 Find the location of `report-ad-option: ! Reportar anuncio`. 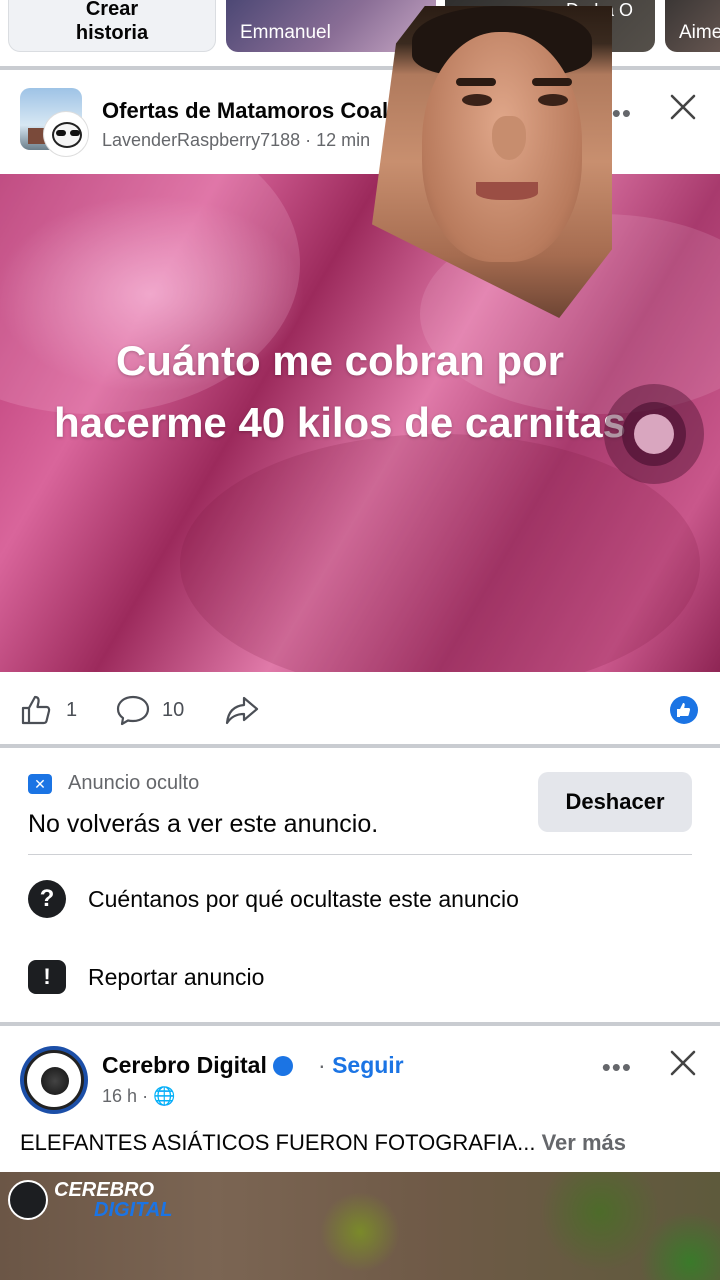

report-ad-option: ! Reportar anuncio is located at coordinates (146, 977).